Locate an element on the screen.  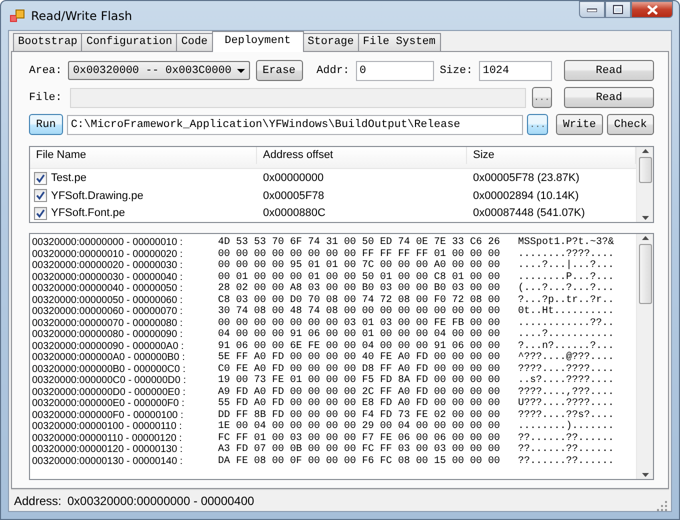
hex-address: 00320000:00000000 - 00000010 : is located at coordinates (108, 242).